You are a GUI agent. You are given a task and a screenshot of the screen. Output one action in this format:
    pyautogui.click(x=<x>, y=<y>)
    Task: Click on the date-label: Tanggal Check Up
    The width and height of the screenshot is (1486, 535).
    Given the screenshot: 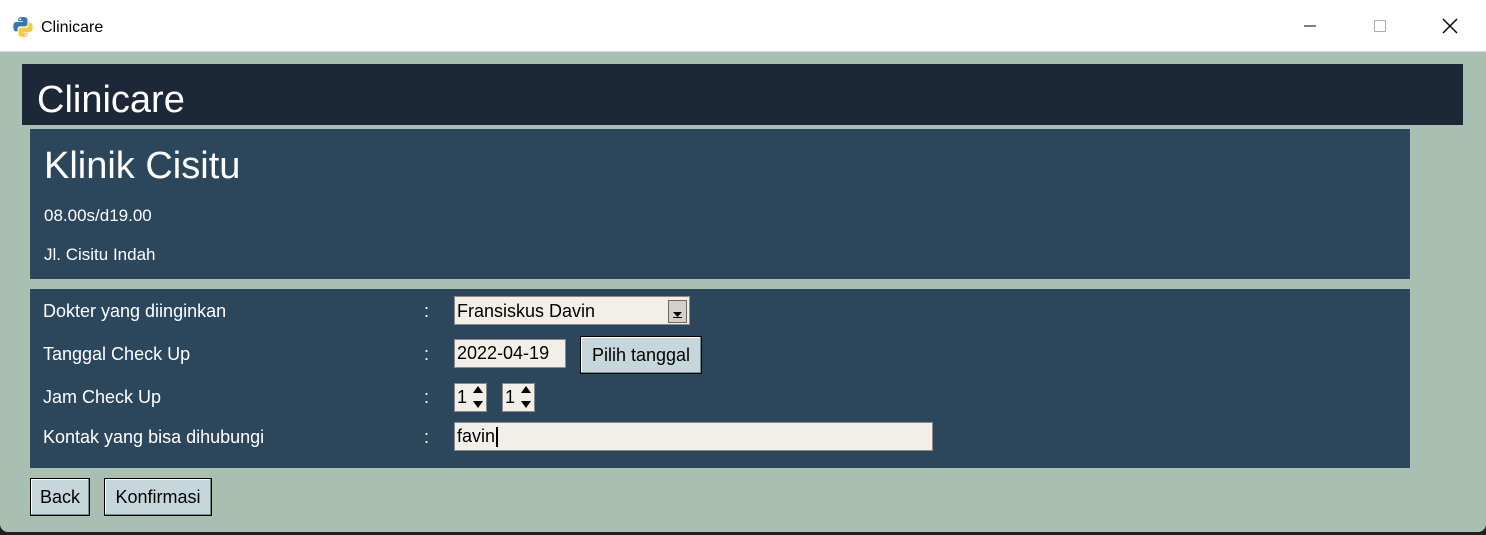 What is the action you would take?
    pyautogui.click(x=117, y=354)
    